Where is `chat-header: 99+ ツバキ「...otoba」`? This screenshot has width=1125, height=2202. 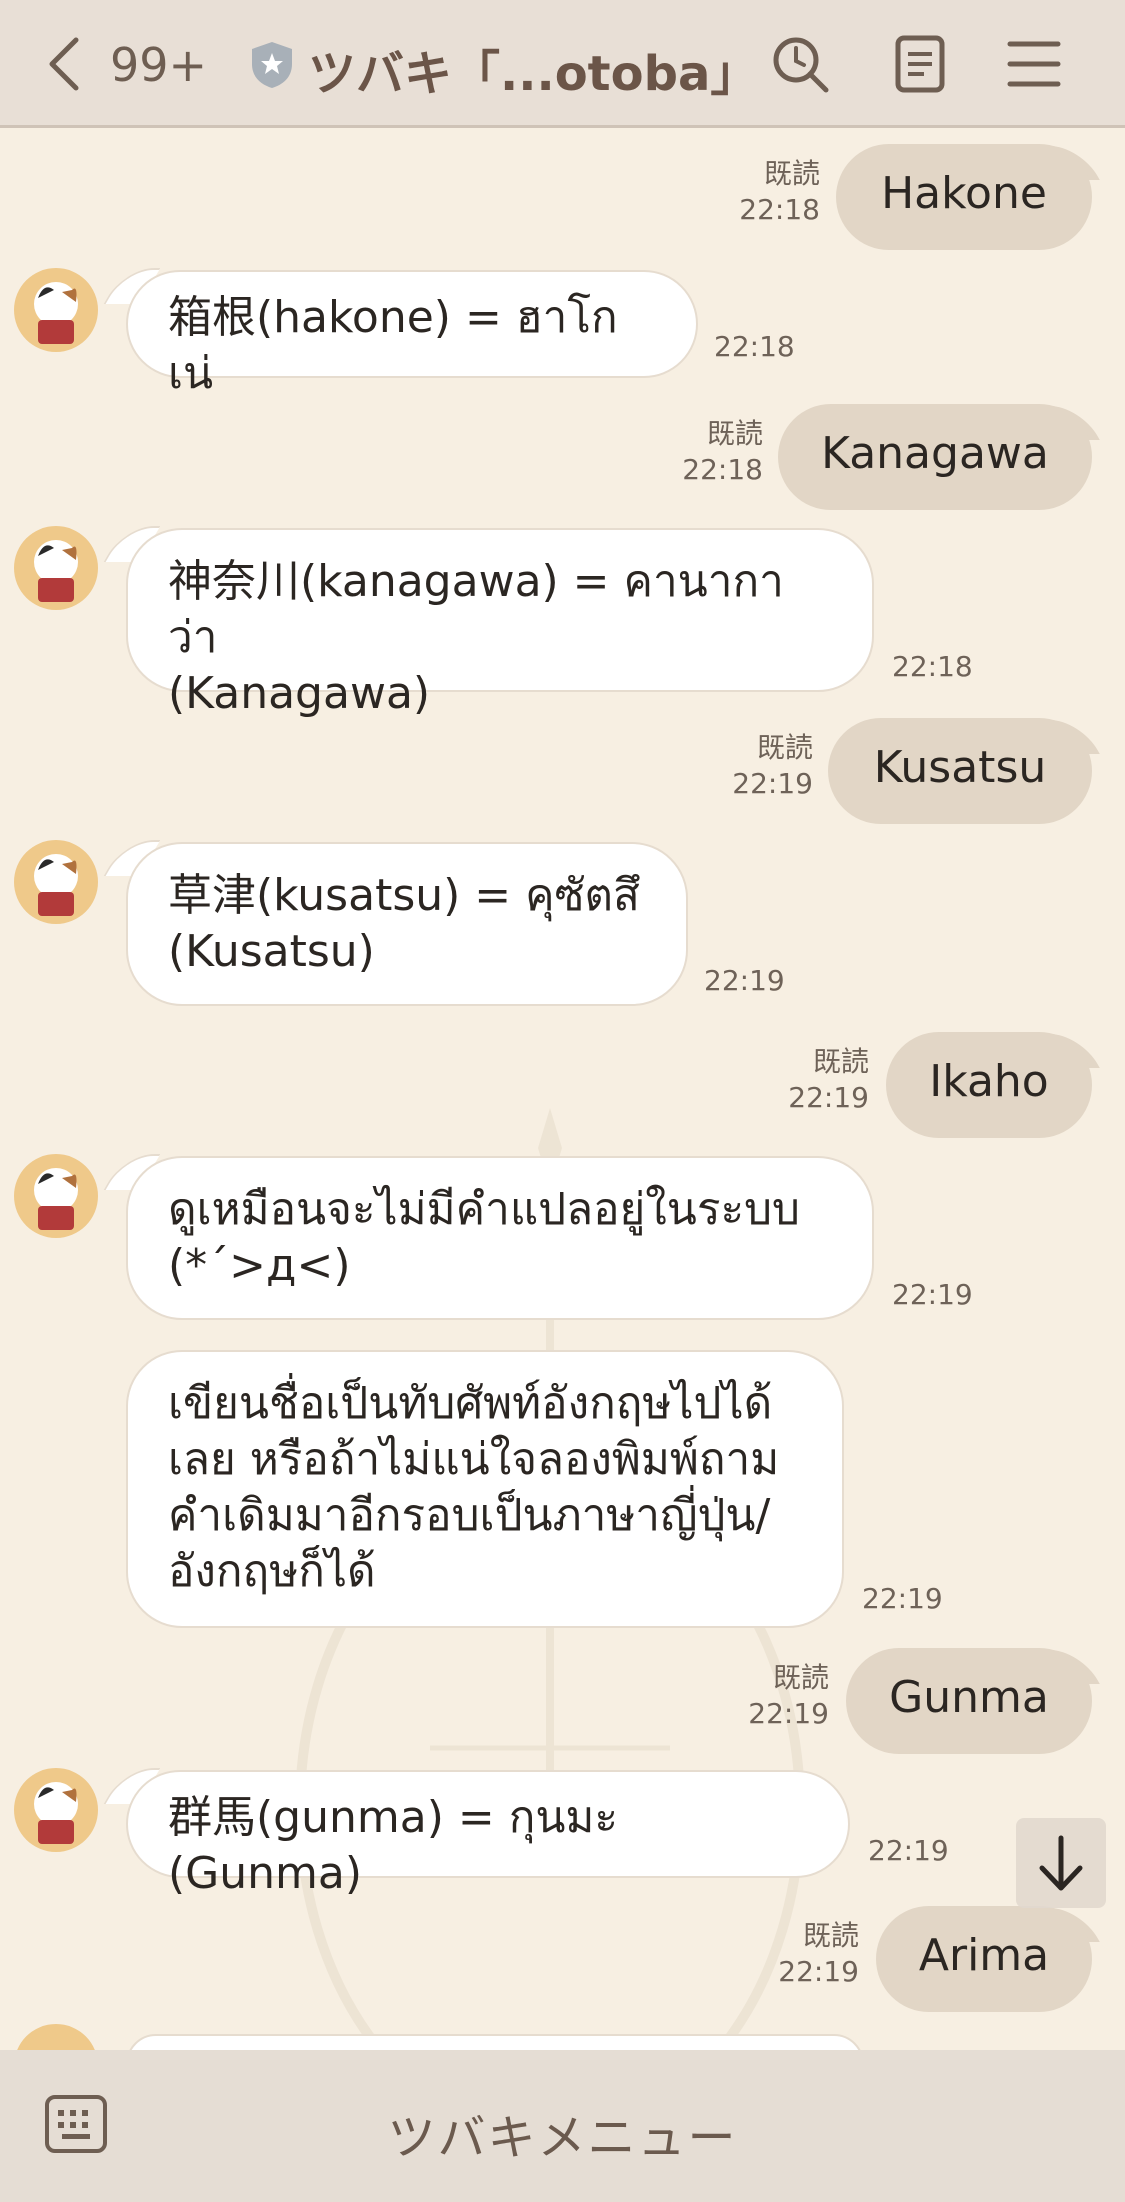
chat-header: 99+ ツバキ「...otoba」 is located at coordinates (562, 64).